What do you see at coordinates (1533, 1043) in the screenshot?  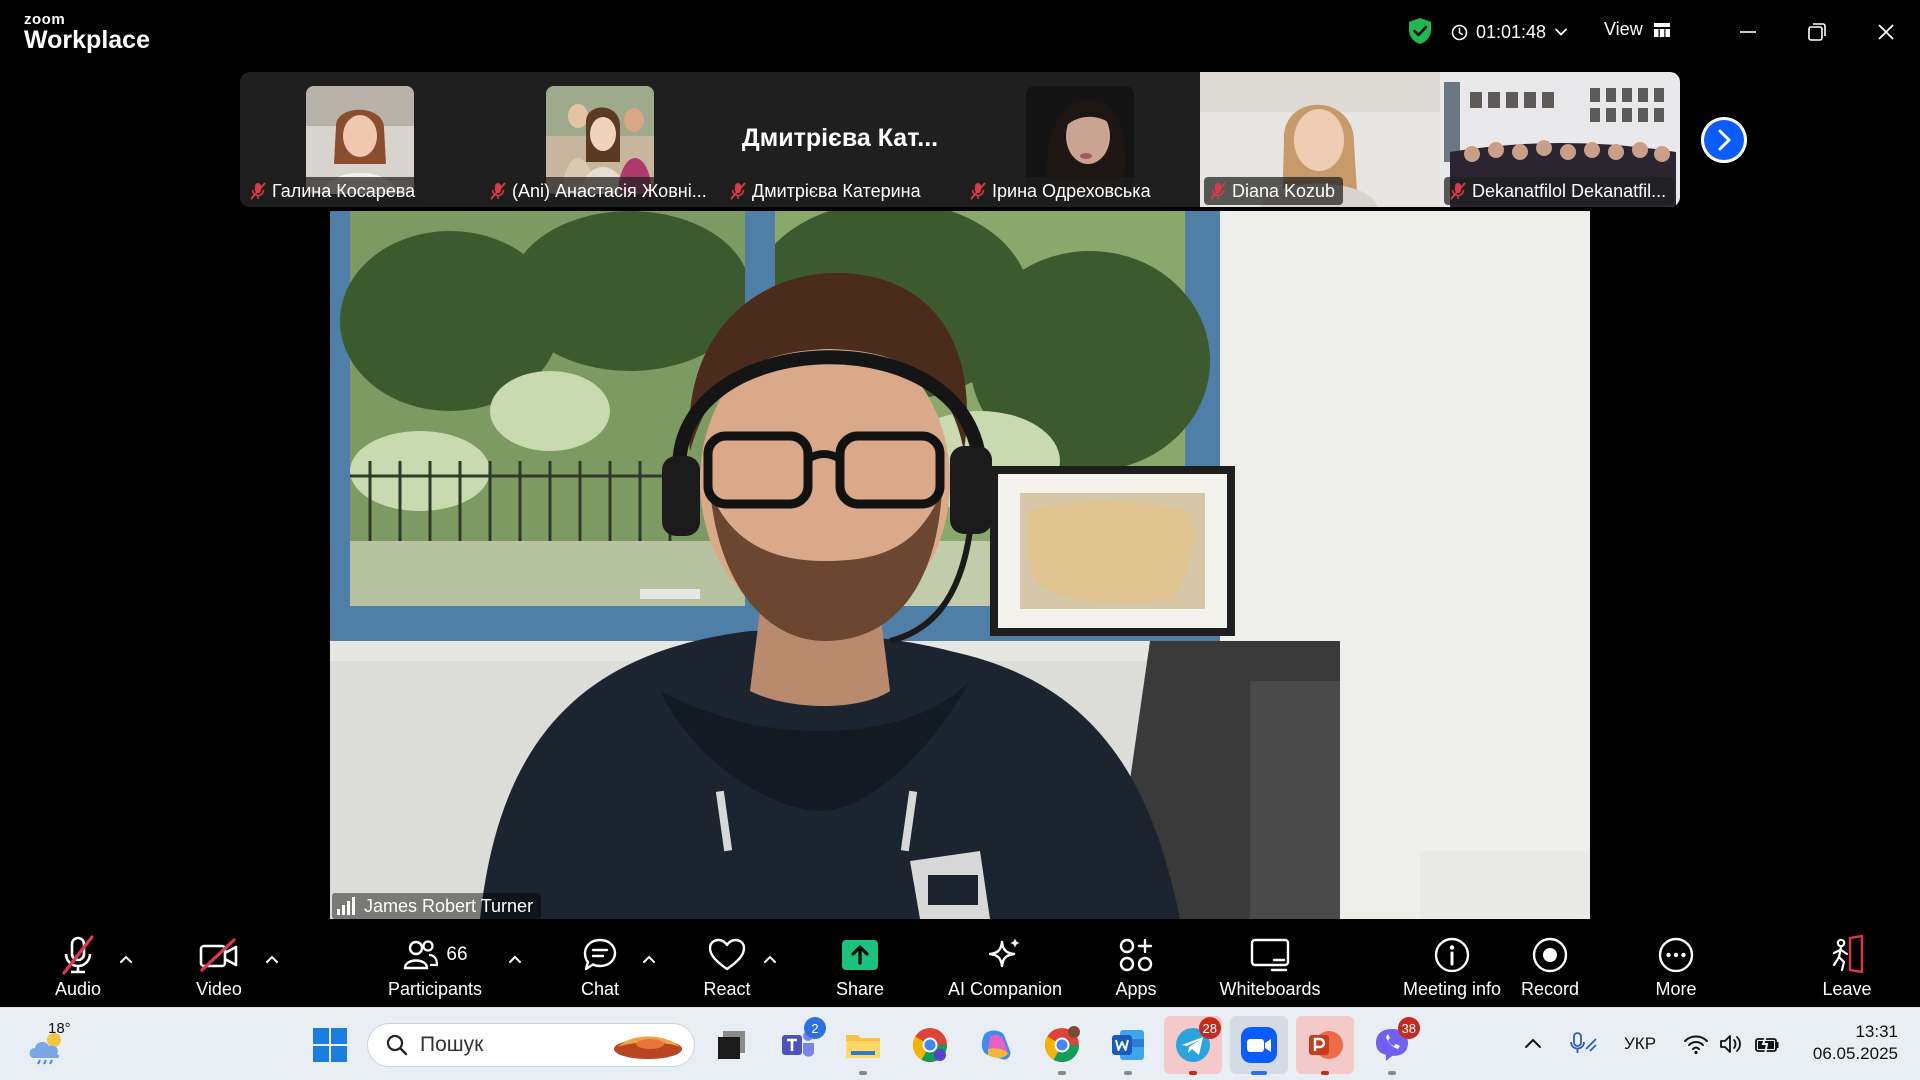 I see `show-hidden-icons-chevron-up-icon` at bounding box center [1533, 1043].